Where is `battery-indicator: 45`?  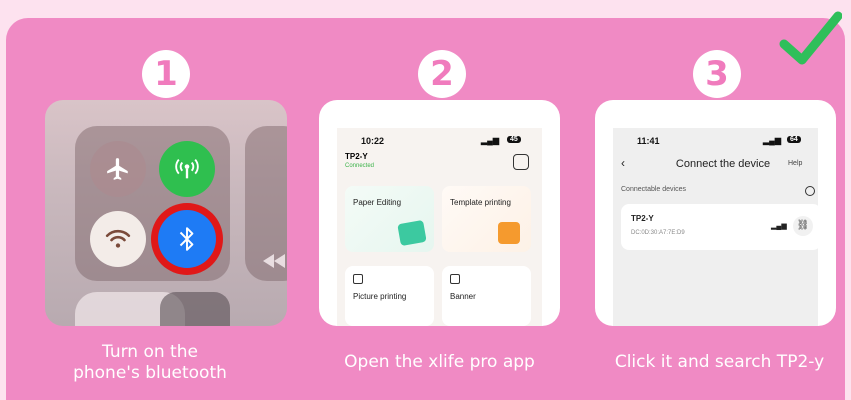
battery-indicator: 45 is located at coordinates (514, 139).